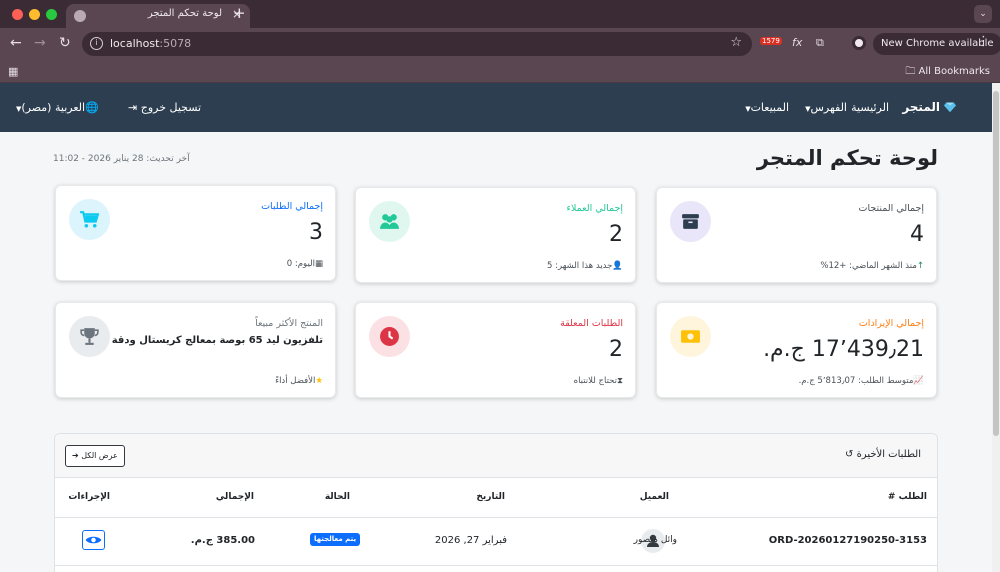 The width and height of the screenshot is (1000, 572). Describe the element at coordinates (496, 456) in the screenshot. I see `panel-header: الطلبات الأخيرة ↺ عرض الكل ➔` at that location.